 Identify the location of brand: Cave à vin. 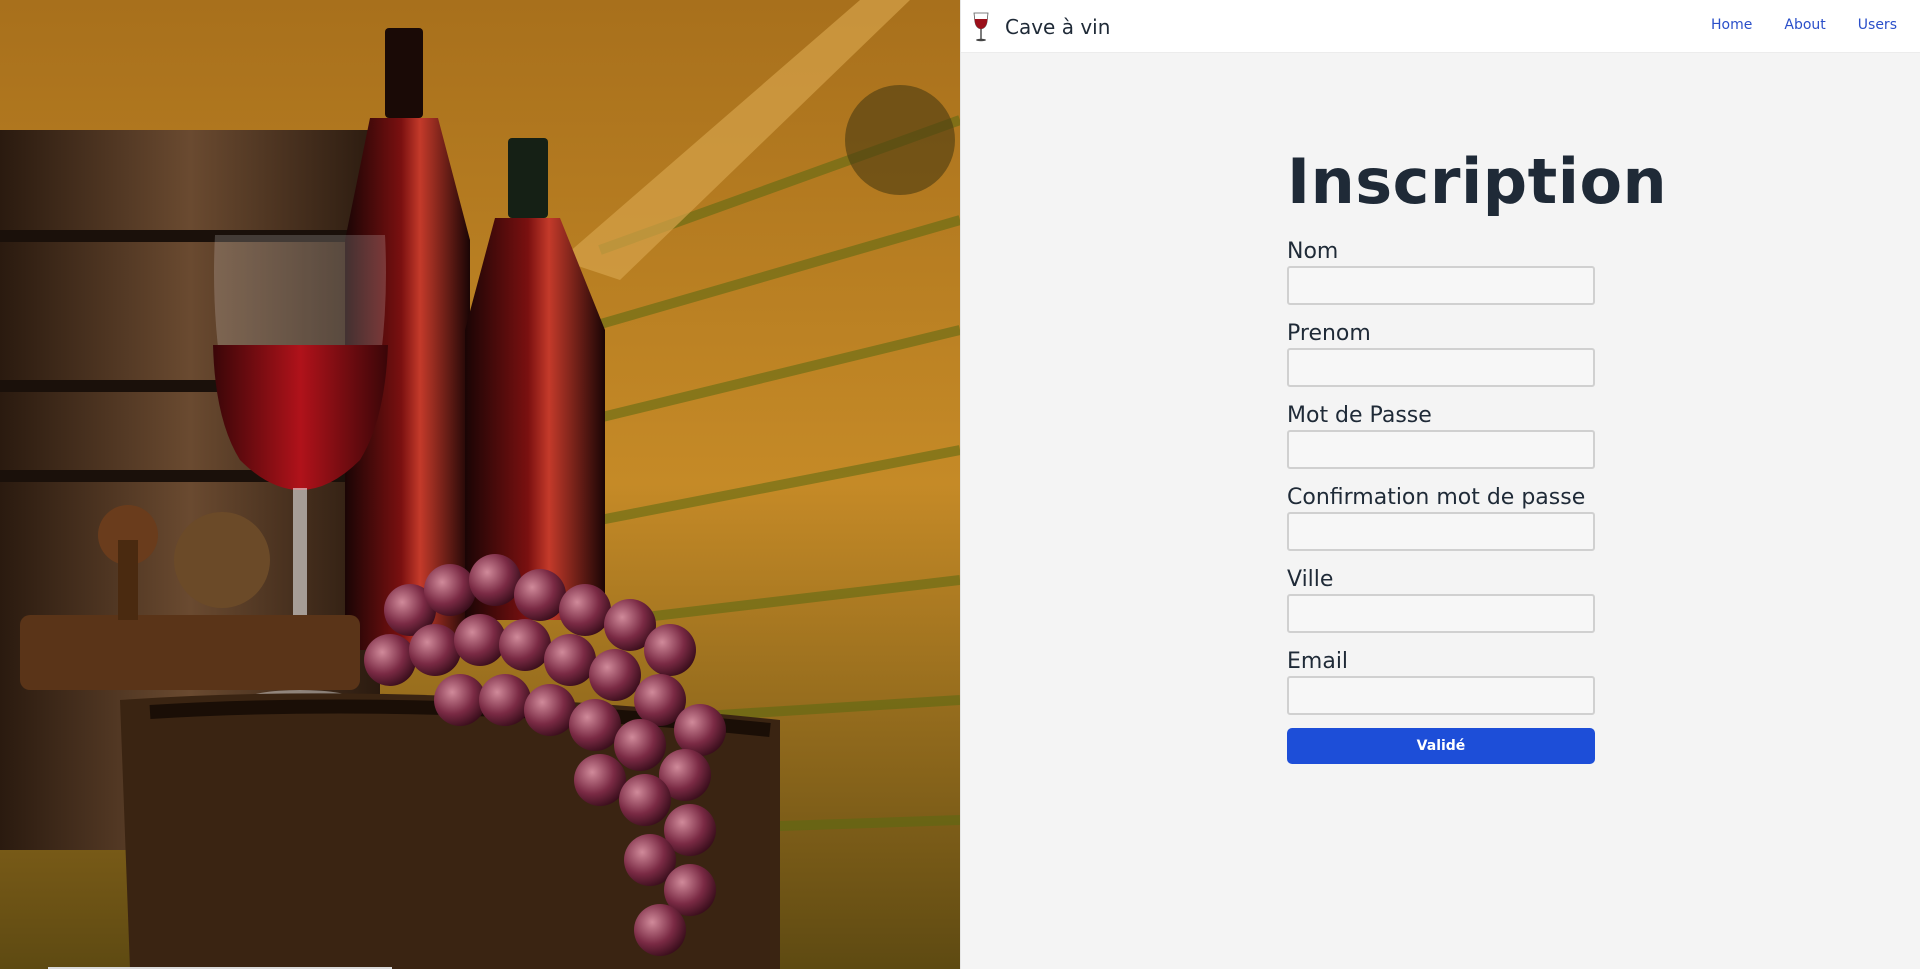
(1040, 27).